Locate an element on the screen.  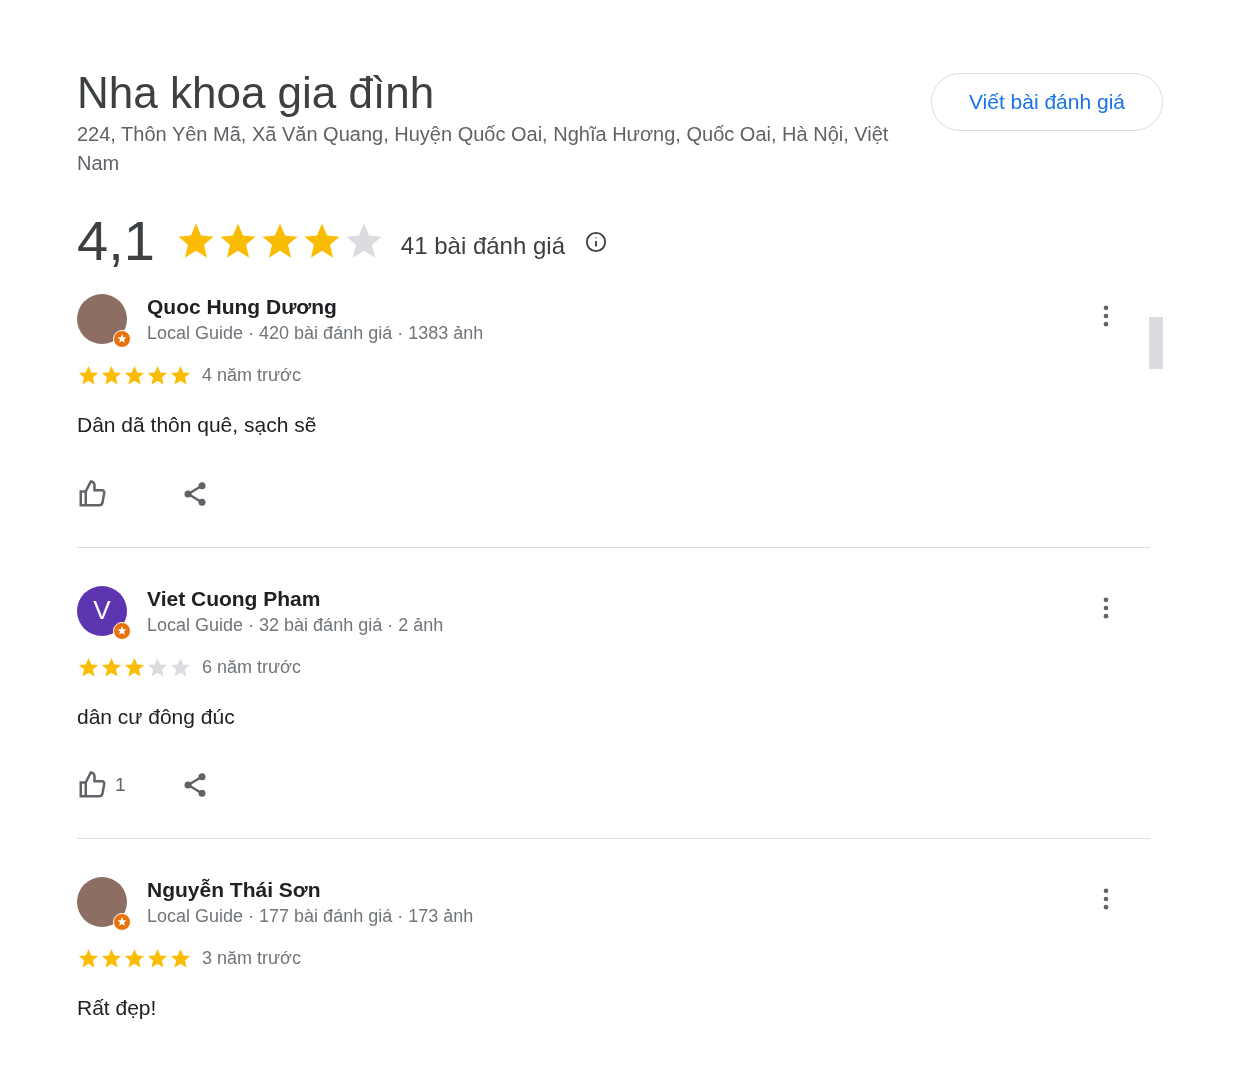
review-time: 3 năm trước is located at coordinates (251, 958).